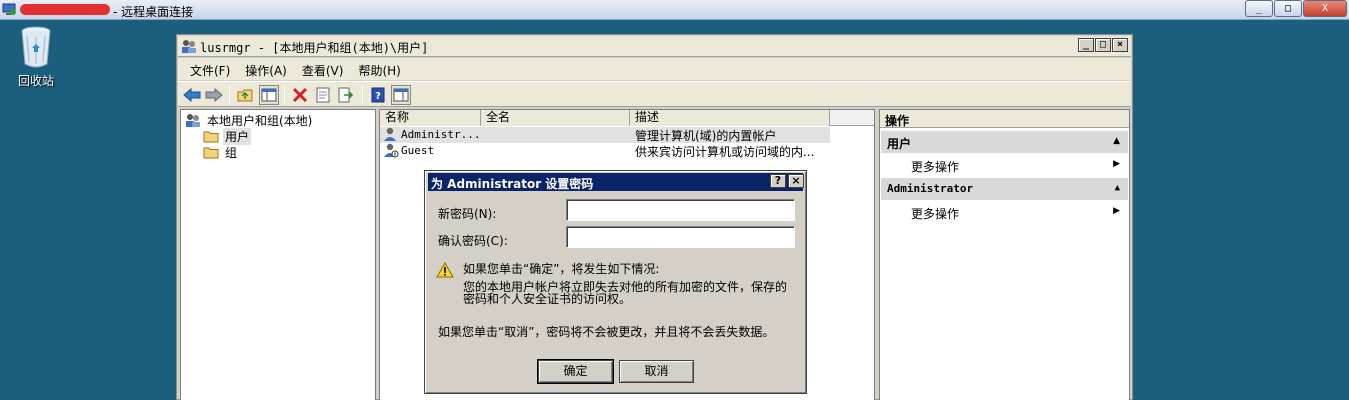 This screenshot has width=1349, height=400. Describe the element at coordinates (616, 182) in the screenshot. I see `dialog-title-bar: 为 Administrator 设置密码 ? ×` at that location.